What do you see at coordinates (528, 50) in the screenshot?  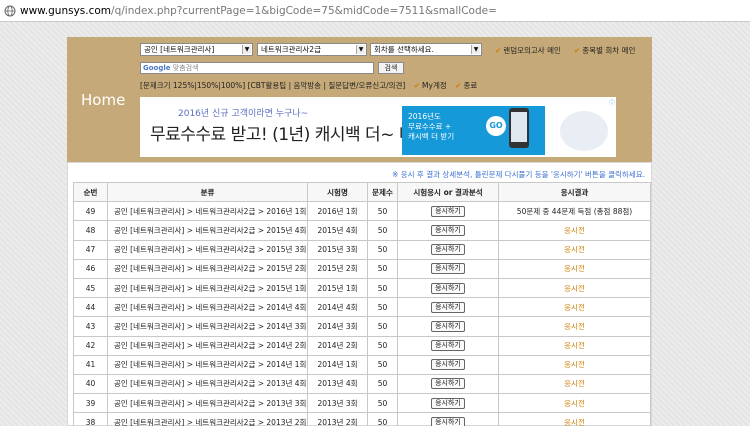 I see `random-exam-link: ✔ 랜덤모의고사 메인` at bounding box center [528, 50].